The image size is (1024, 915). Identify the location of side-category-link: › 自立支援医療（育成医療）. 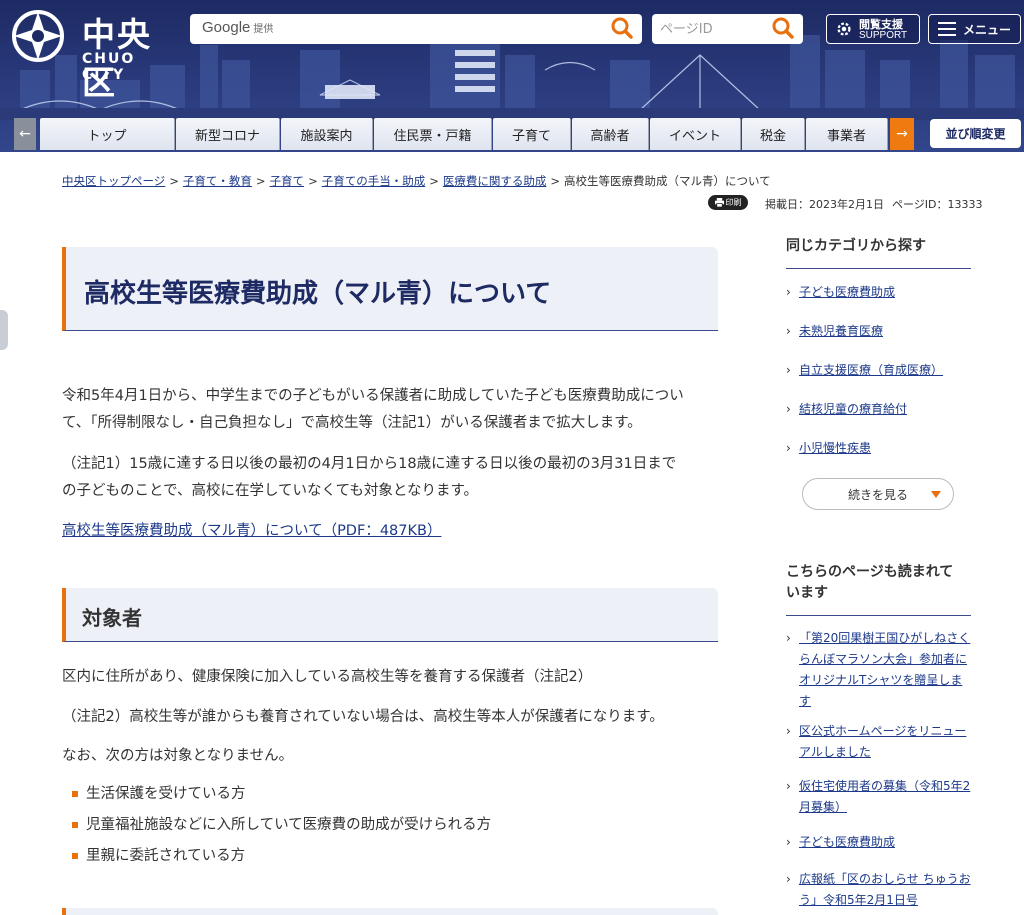
(878, 370).